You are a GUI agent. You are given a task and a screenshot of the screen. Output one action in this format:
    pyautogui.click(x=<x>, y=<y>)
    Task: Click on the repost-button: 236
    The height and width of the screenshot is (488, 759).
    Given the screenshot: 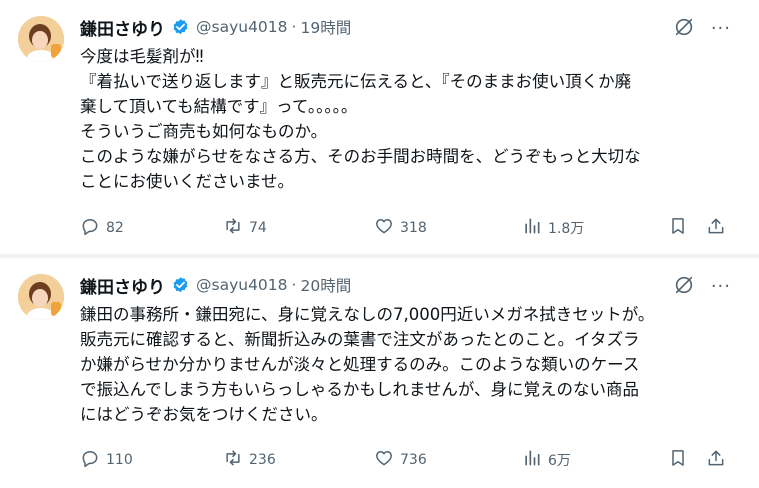 What is the action you would take?
    pyautogui.click(x=249, y=460)
    